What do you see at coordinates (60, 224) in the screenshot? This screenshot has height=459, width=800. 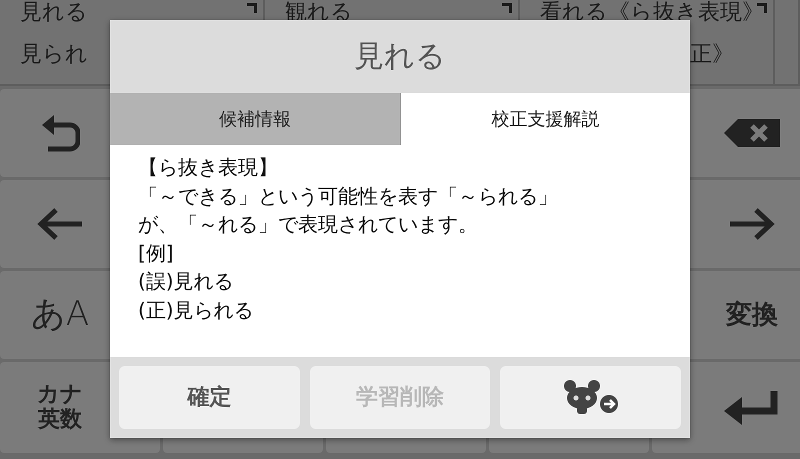 I see `left-arrow-icon` at bounding box center [60, 224].